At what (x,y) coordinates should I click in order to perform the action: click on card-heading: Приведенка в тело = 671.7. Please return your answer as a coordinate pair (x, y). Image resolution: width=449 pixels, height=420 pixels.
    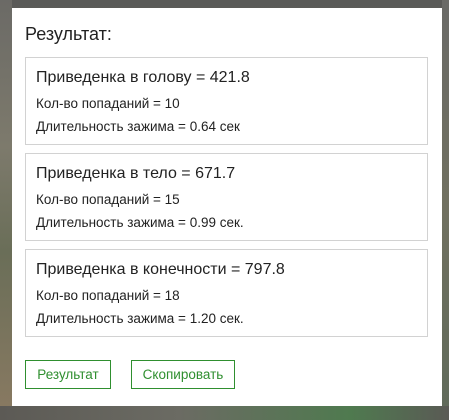
    Looking at the image, I should click on (136, 173).